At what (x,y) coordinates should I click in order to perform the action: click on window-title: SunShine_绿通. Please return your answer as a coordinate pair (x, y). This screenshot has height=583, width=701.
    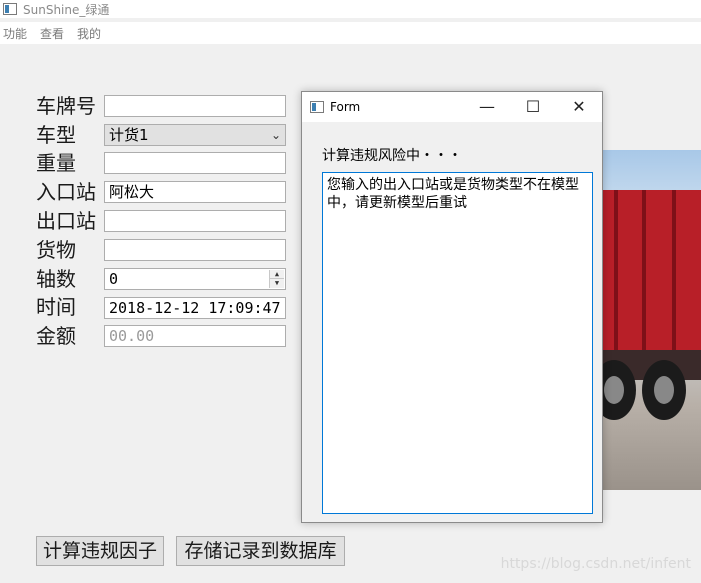
    Looking at the image, I should click on (66, 9).